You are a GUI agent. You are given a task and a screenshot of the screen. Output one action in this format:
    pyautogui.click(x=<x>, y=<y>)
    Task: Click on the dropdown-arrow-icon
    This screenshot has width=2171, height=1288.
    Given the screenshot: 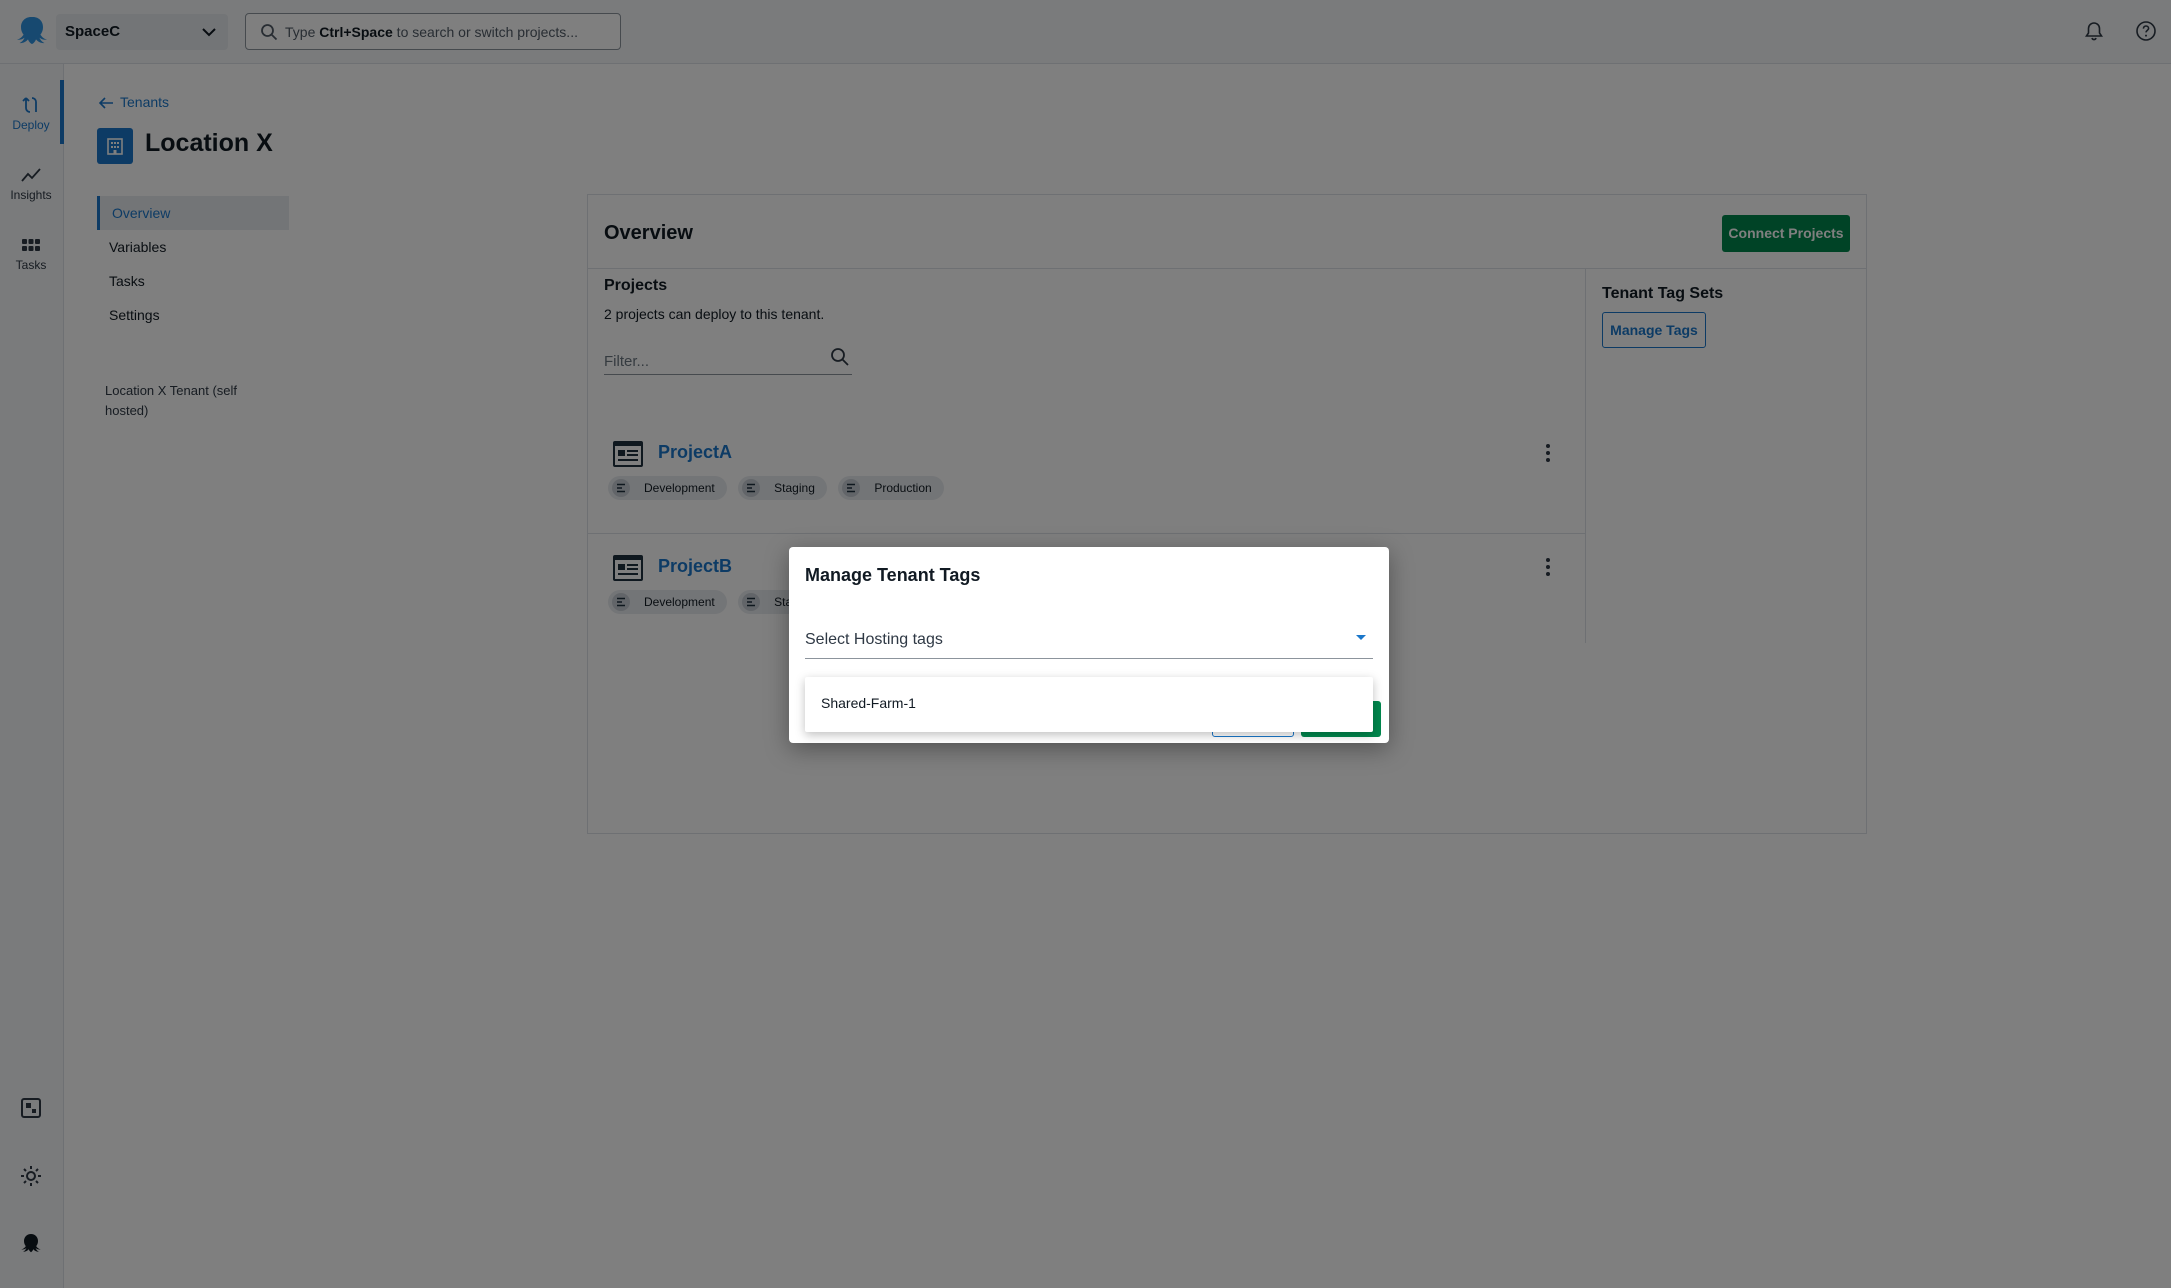 What is the action you would take?
    pyautogui.click(x=1361, y=637)
    